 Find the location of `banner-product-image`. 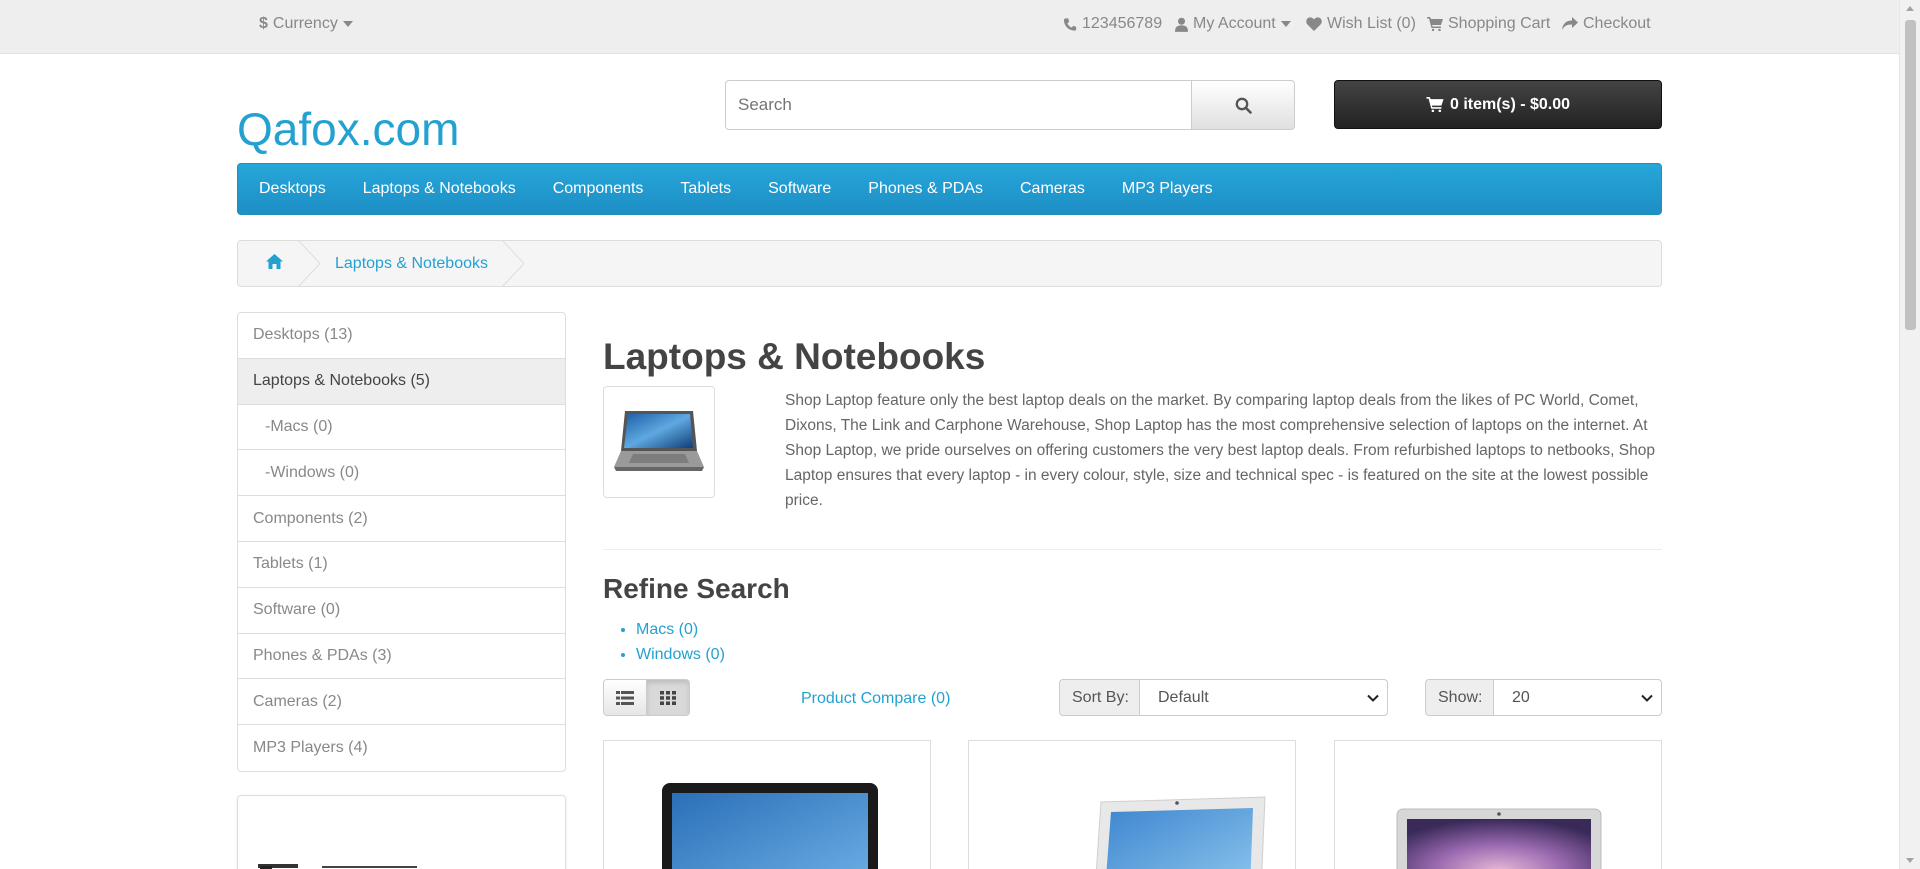

banner-product-image is located at coordinates (337, 866).